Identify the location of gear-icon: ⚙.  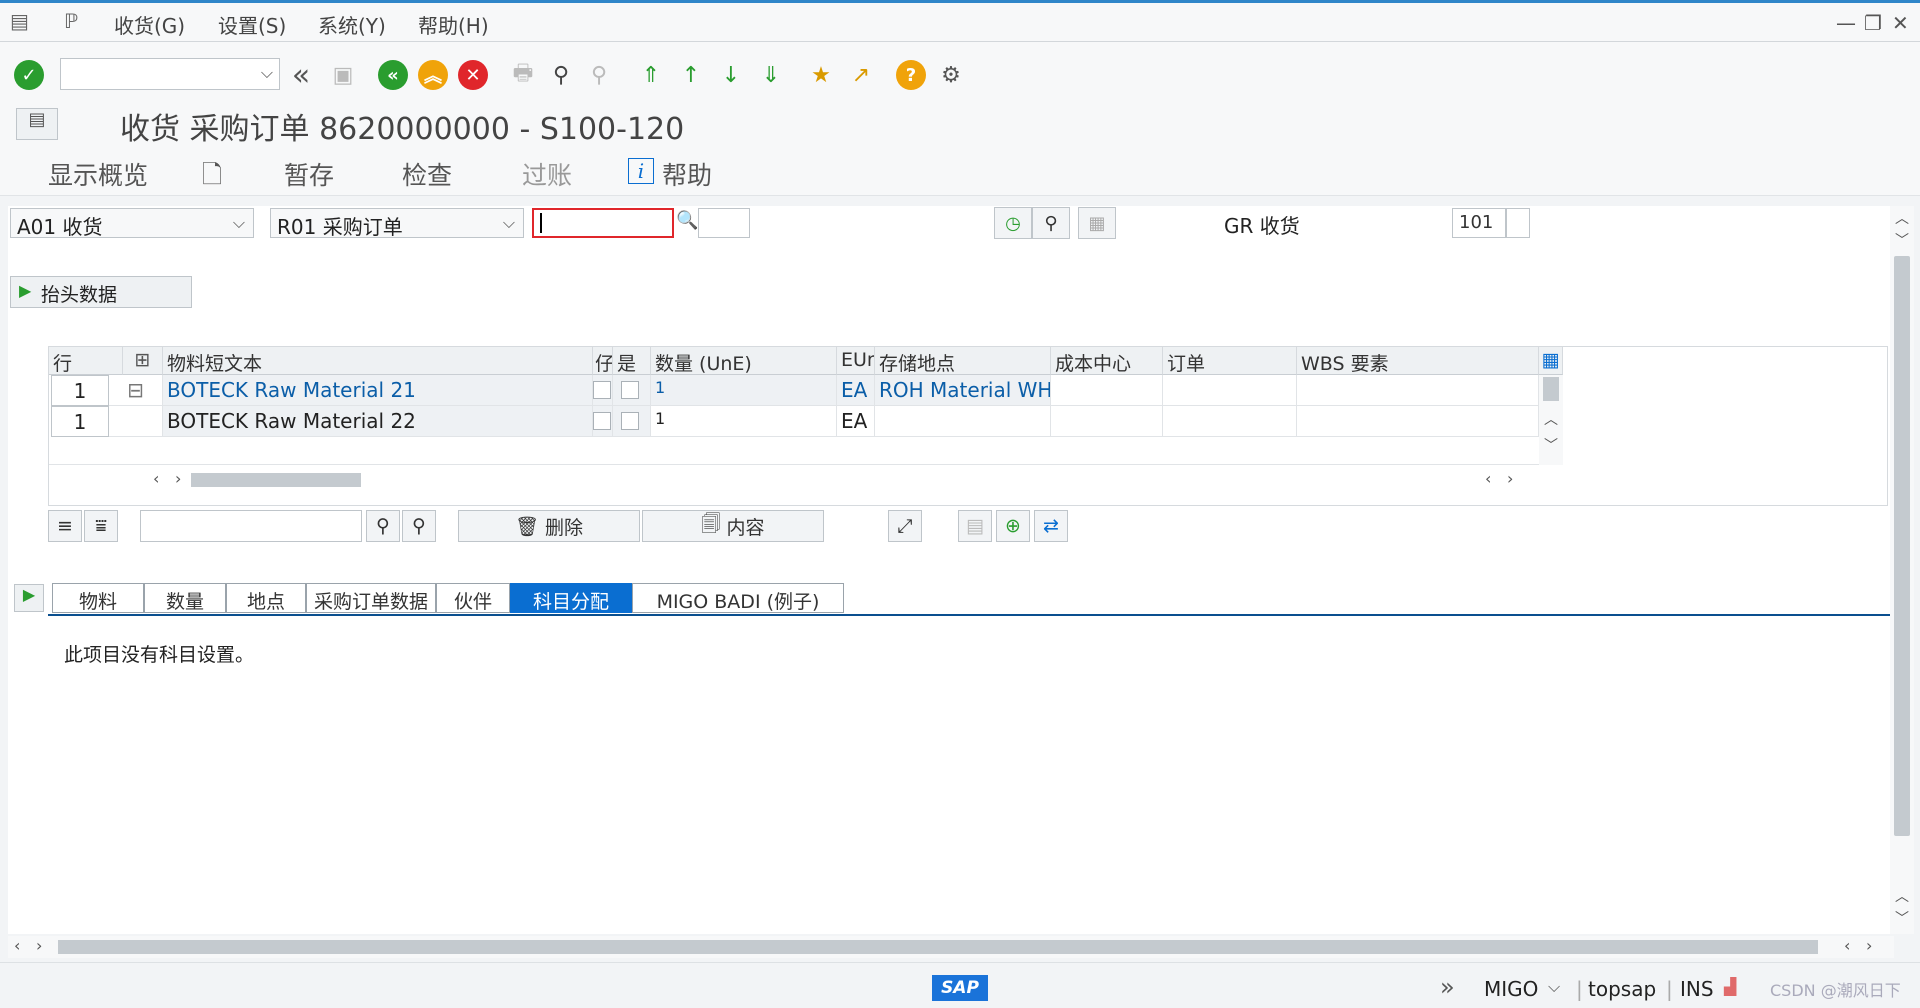
(951, 75).